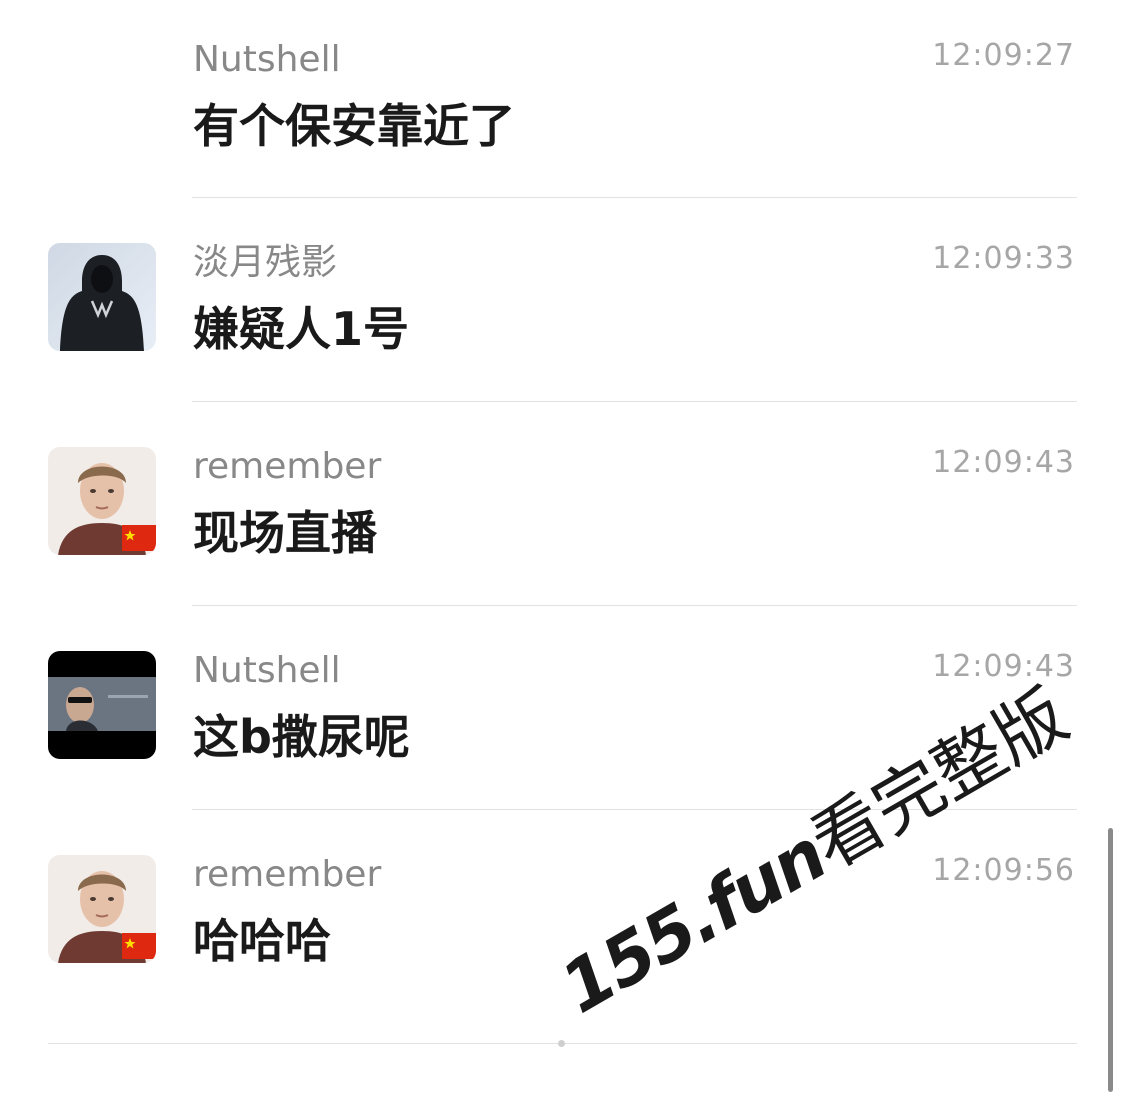 The height and width of the screenshot is (1095, 1125). Describe the element at coordinates (102, 297) in the screenshot. I see `avatar-hooded-figure` at that location.